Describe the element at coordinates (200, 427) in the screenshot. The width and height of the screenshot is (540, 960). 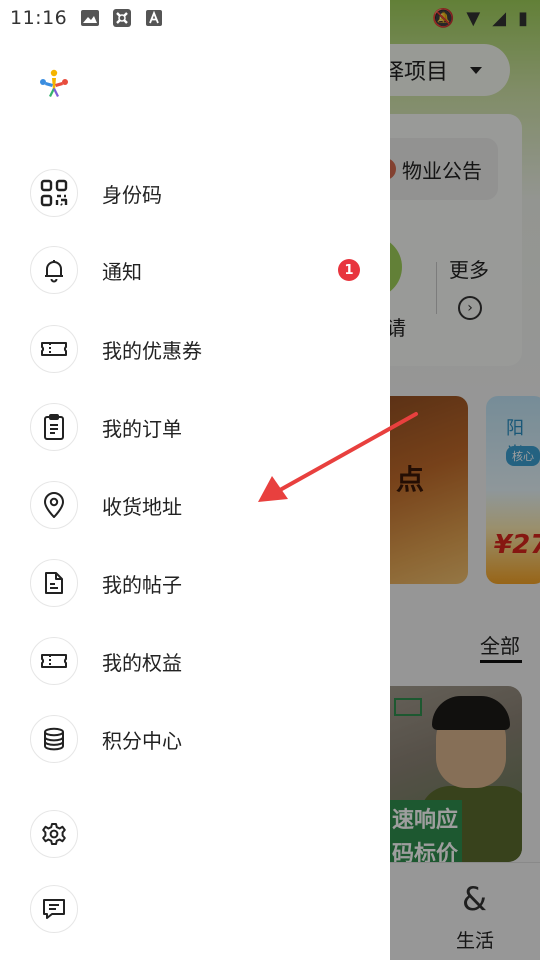
I see `menu-item-orders: 我的订单` at that location.